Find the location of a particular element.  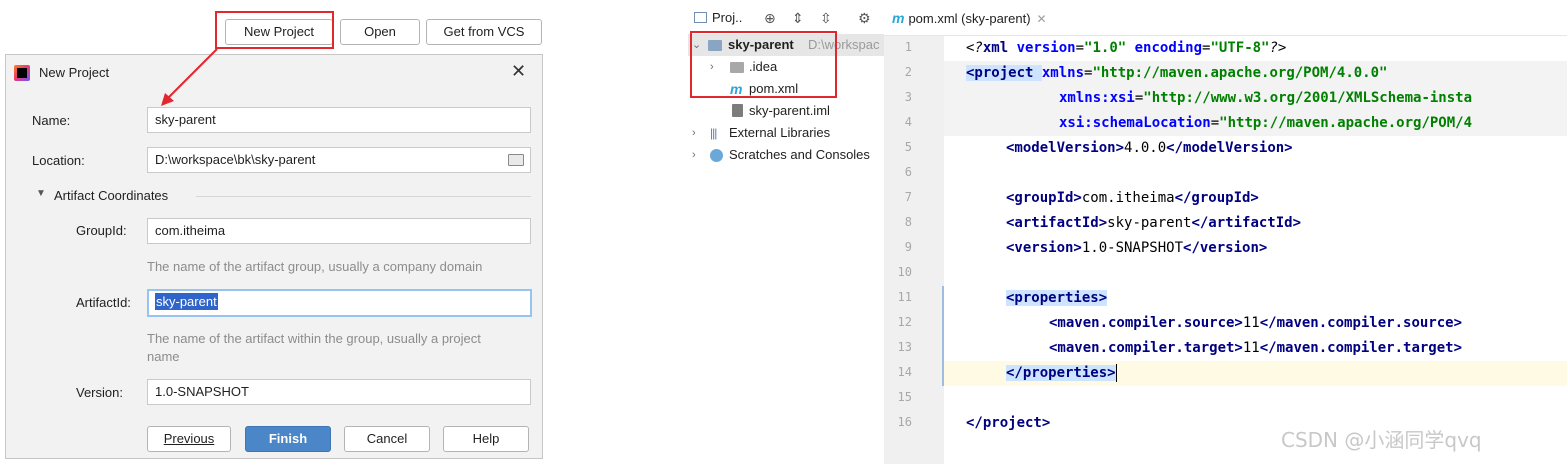

line-number: 12 is located at coordinates (904, 322).